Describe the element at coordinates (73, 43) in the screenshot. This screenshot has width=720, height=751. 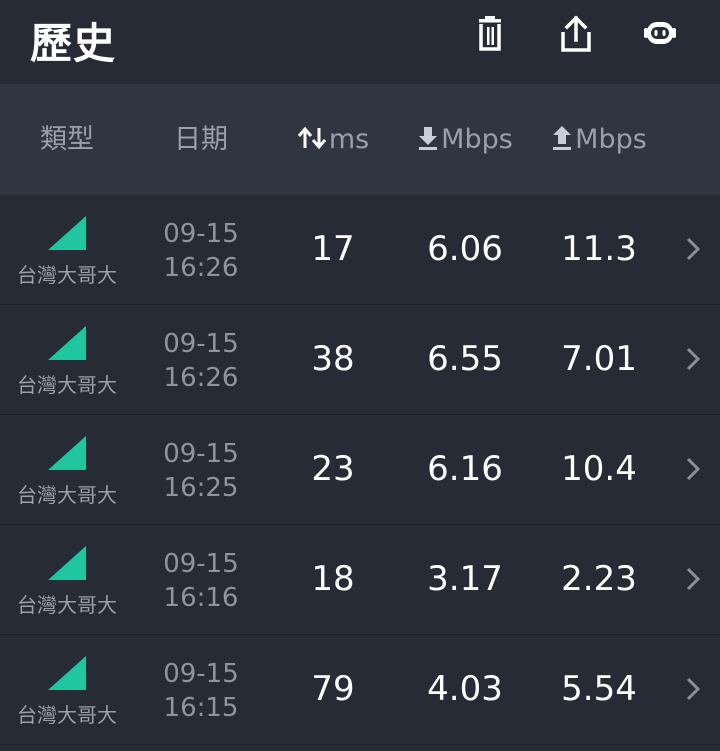
I see `page-title: 歷史` at that location.